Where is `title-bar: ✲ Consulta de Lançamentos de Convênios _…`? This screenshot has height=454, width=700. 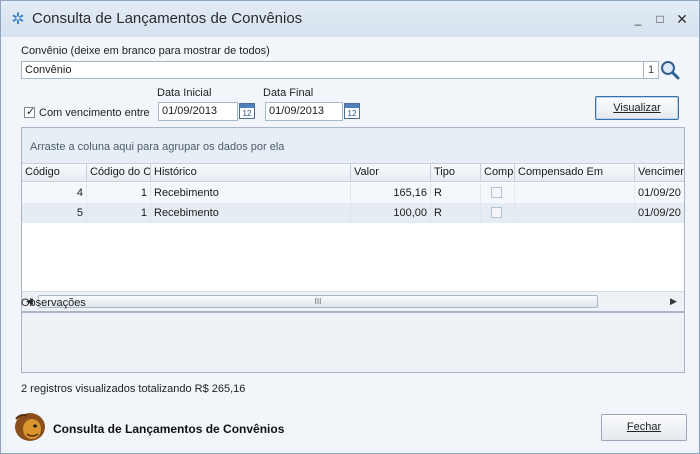 title-bar: ✲ Consulta de Lançamentos de Convênios _… is located at coordinates (350, 19).